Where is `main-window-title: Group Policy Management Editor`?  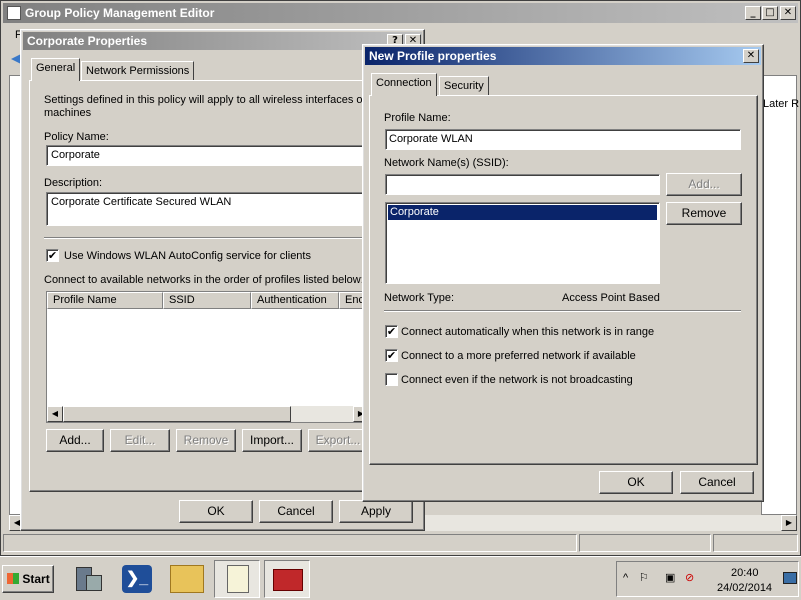
main-window-title: Group Policy Management Editor is located at coordinates (120, 13).